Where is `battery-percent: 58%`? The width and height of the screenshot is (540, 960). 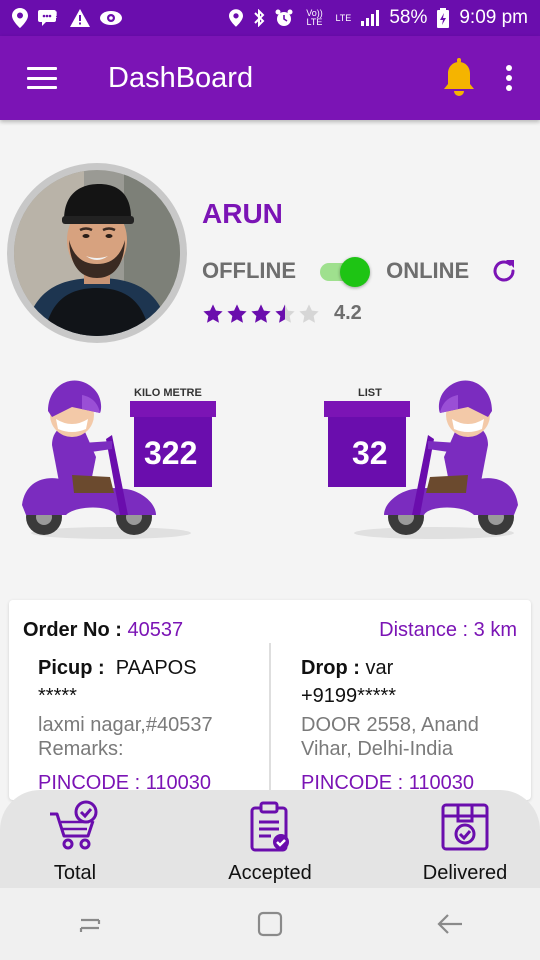
battery-percent: 58% is located at coordinates (408, 17).